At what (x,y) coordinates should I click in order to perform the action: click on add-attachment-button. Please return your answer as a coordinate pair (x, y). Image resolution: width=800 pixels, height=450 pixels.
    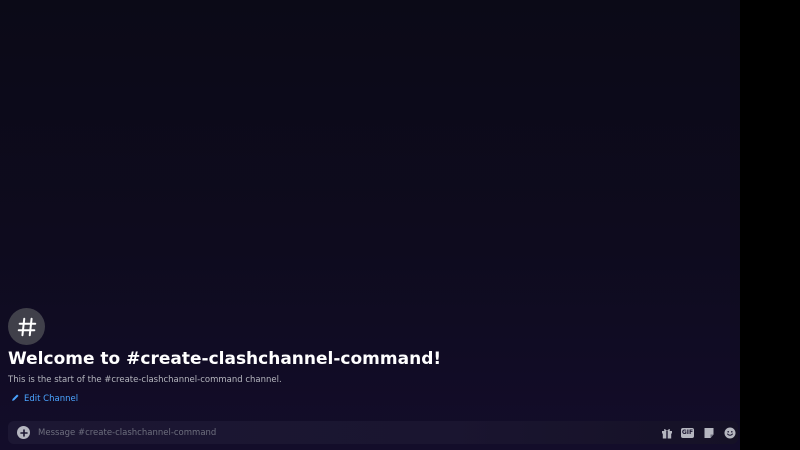
    Looking at the image, I should click on (23, 432).